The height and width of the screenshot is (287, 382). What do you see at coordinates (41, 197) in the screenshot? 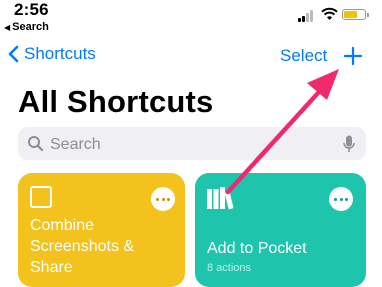
I see `square-icon` at bounding box center [41, 197].